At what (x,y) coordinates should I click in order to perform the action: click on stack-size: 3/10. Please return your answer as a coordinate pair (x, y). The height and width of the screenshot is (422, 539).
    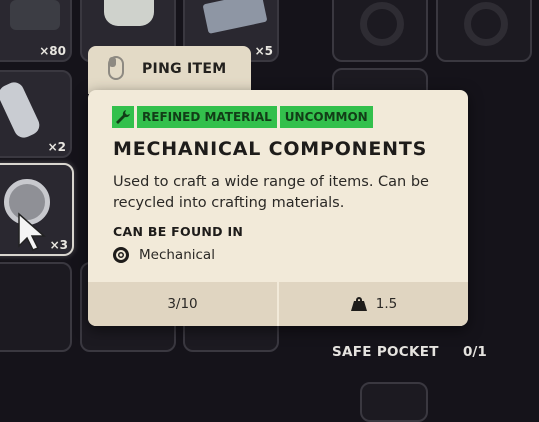
    Looking at the image, I should click on (182, 304).